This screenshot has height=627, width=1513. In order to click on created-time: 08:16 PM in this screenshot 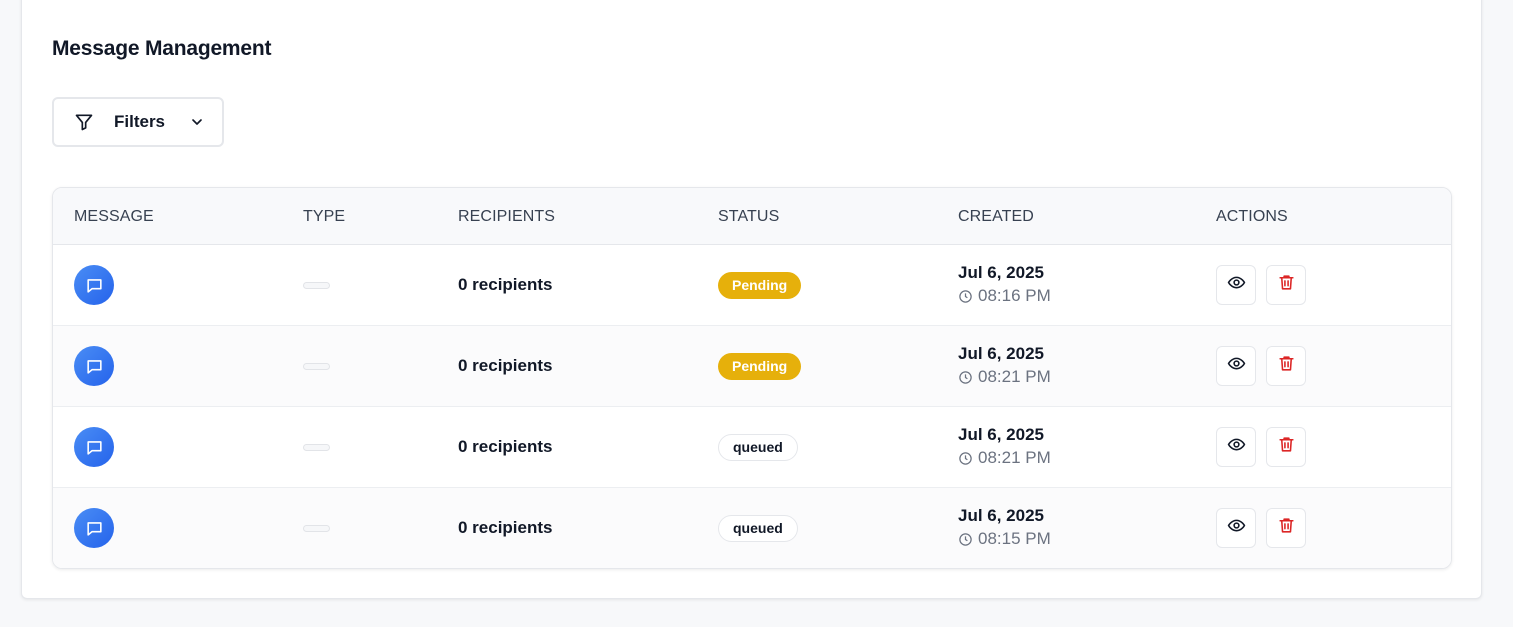, I will do `click(1014, 295)`.